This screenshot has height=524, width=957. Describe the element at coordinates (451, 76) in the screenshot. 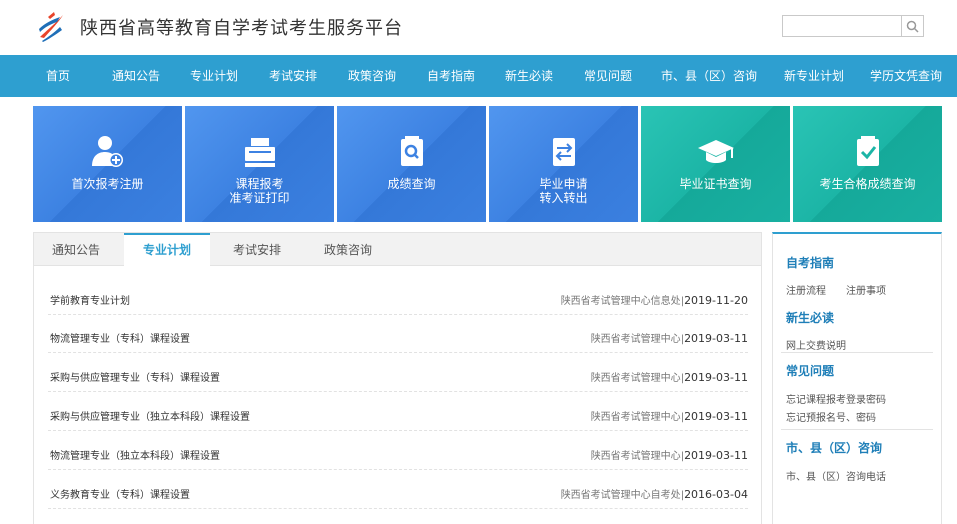

I see `nav-item-guide: 自考指南` at that location.